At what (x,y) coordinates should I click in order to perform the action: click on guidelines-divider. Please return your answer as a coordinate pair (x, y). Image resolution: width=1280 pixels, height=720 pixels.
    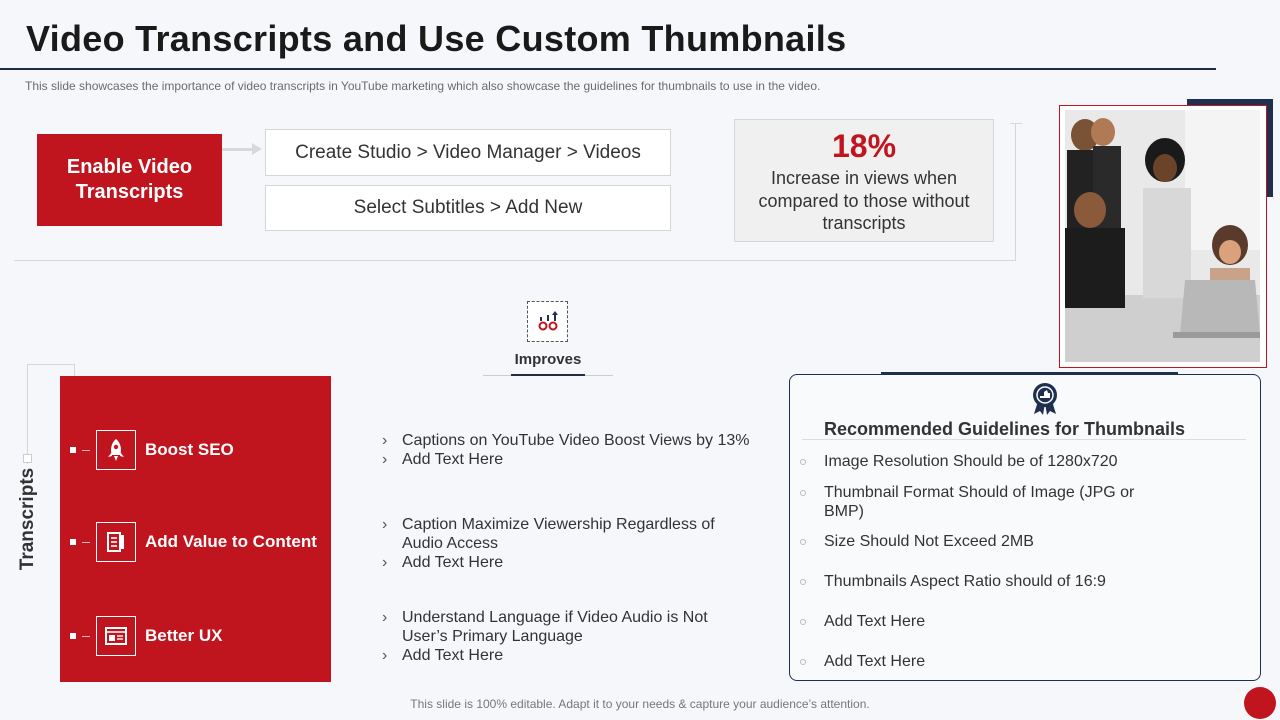
    Looking at the image, I should click on (1024, 439).